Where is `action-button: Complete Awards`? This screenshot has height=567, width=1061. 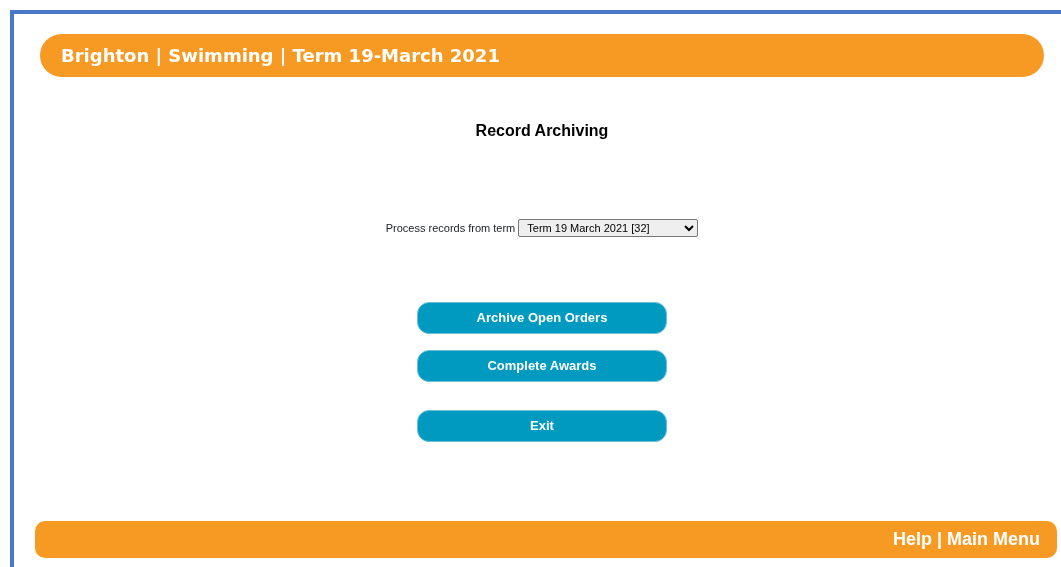 action-button: Complete Awards is located at coordinates (542, 366).